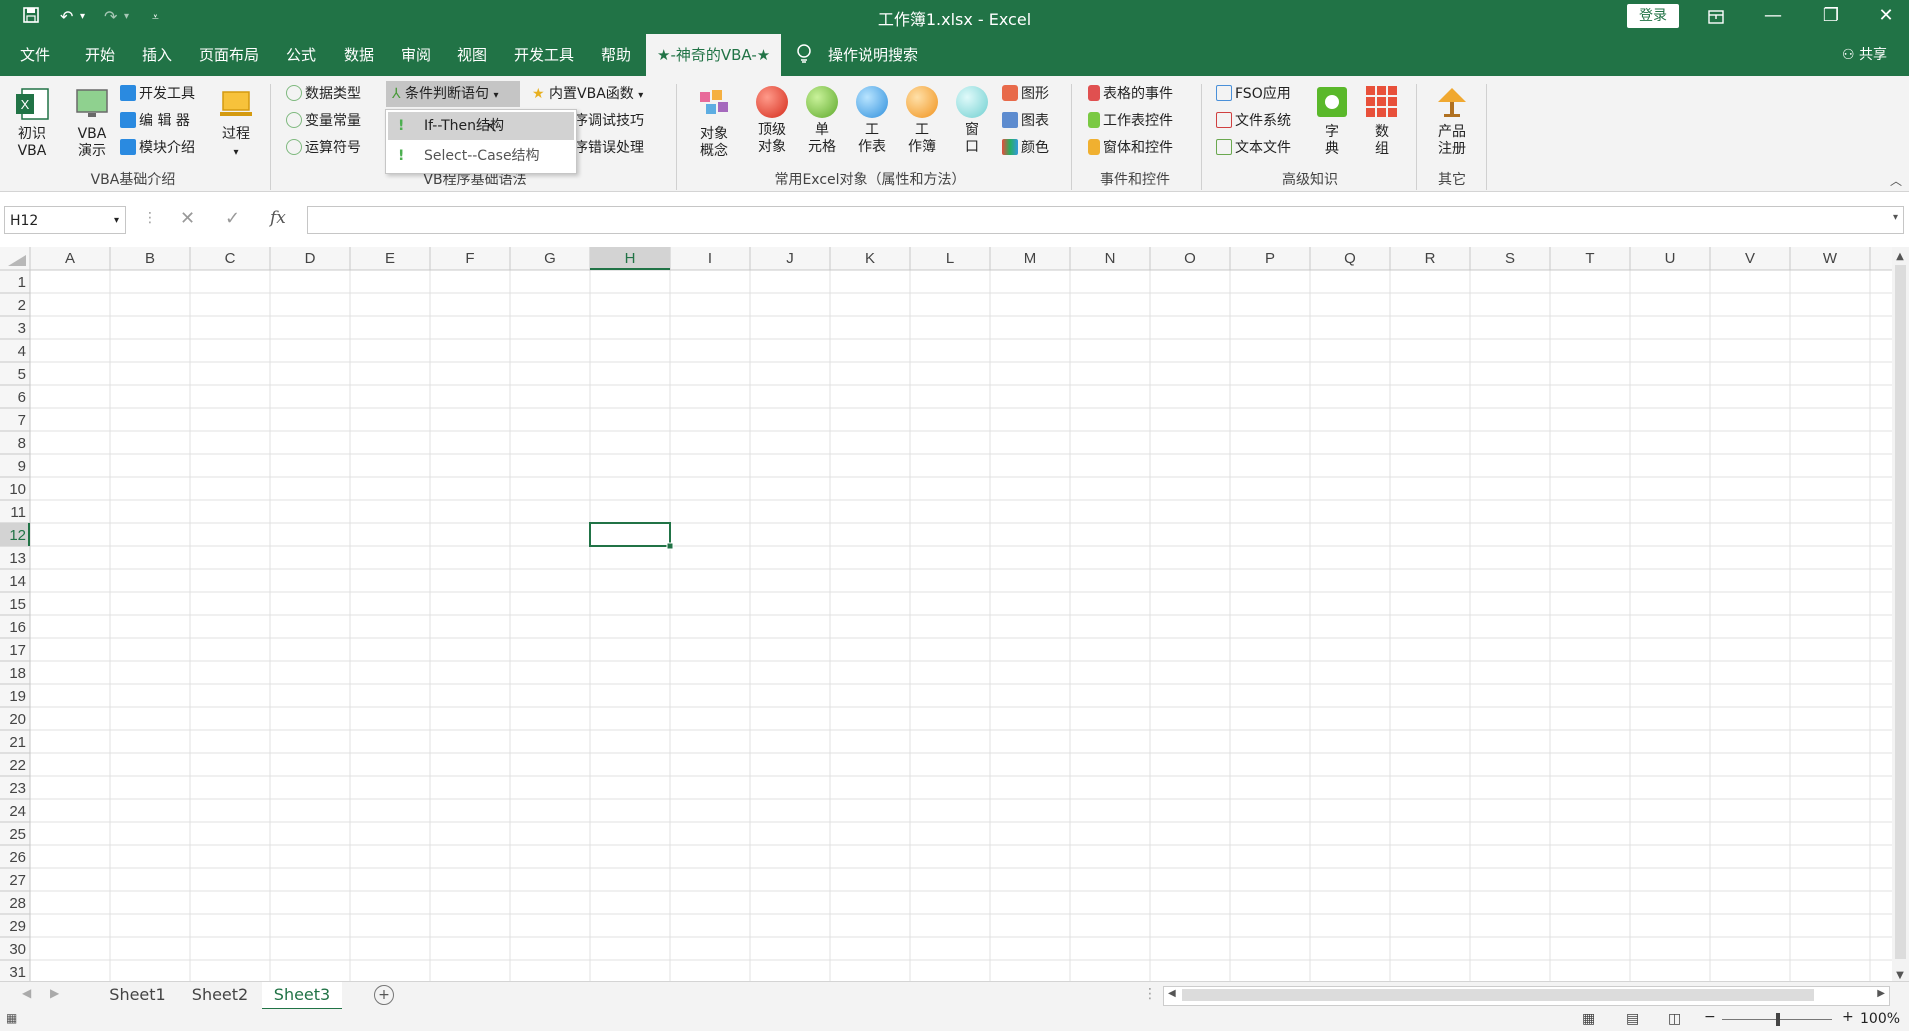  What do you see at coordinates (17, 673) in the screenshot?
I see `row-header-18: 18` at bounding box center [17, 673].